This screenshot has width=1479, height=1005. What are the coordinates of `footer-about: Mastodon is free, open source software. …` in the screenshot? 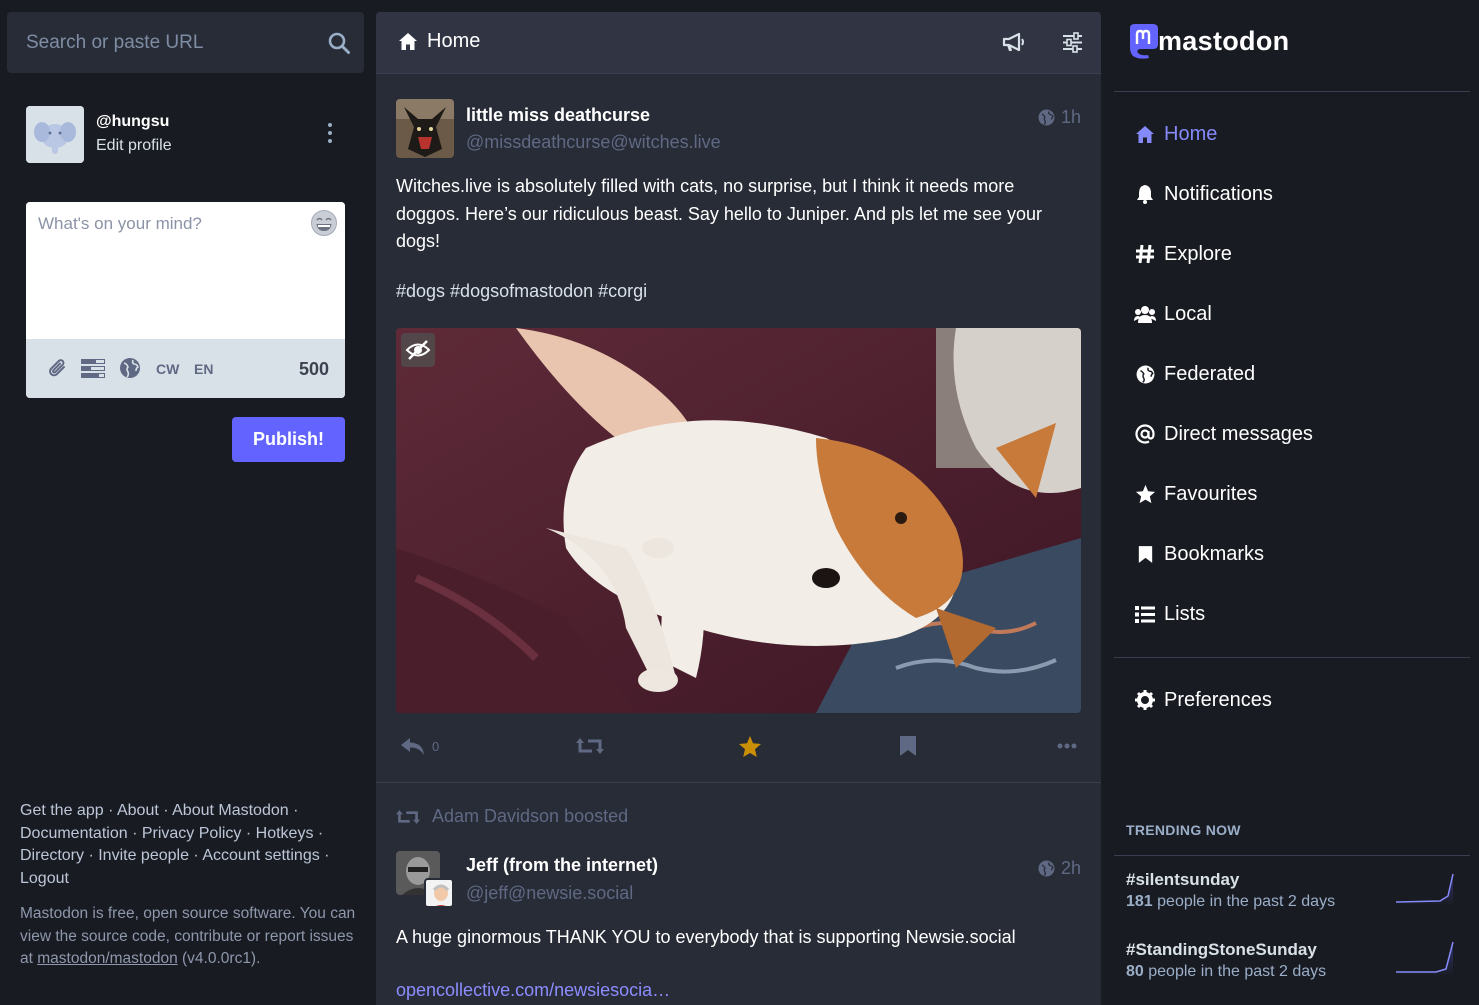 It's located at (190, 937).